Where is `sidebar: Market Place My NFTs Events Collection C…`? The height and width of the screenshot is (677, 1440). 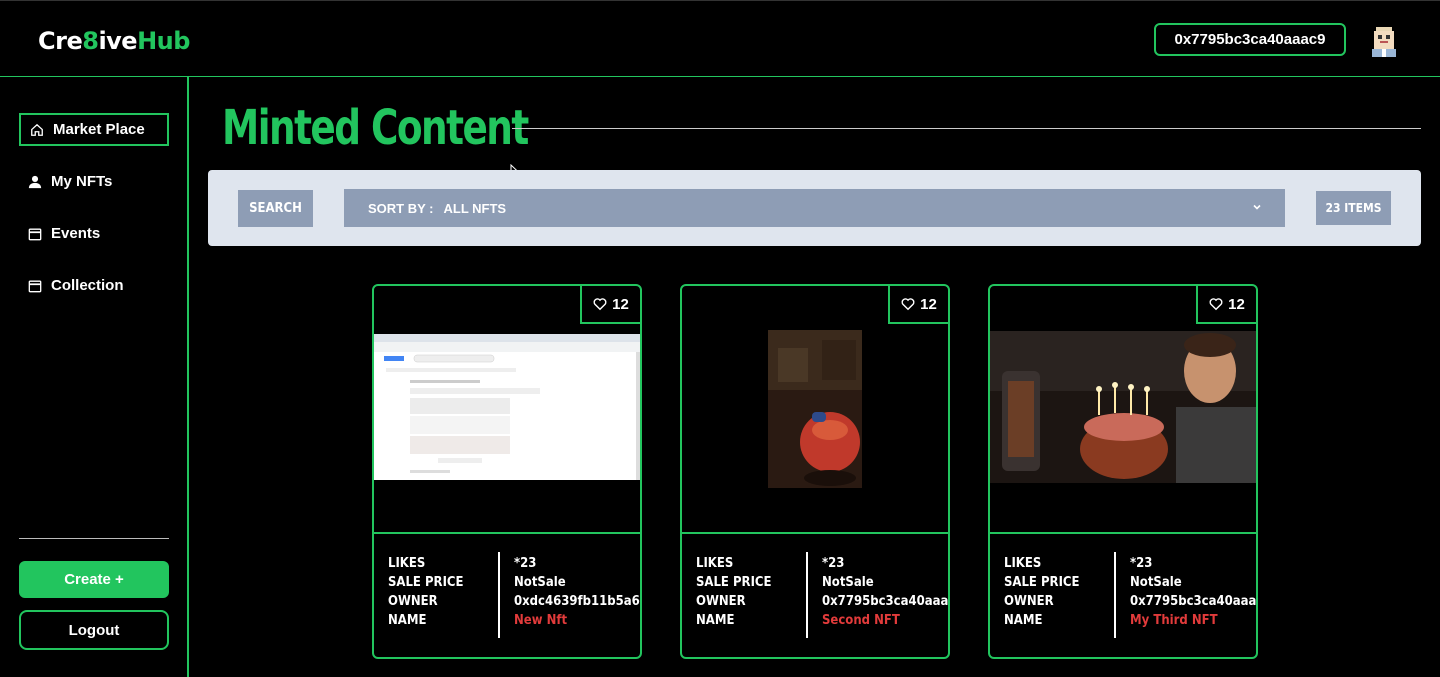
sidebar: Market Place My NFTs Events Collection C… is located at coordinates (94, 377).